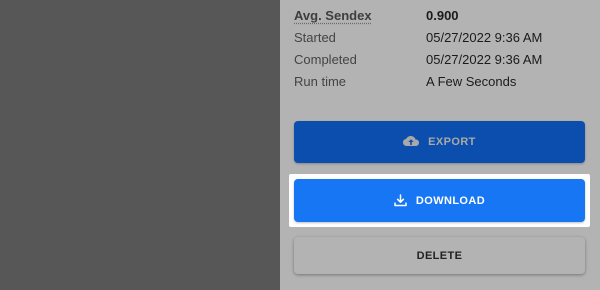  Describe the element at coordinates (411, 142) in the screenshot. I see `cloud-upload-icon` at that location.